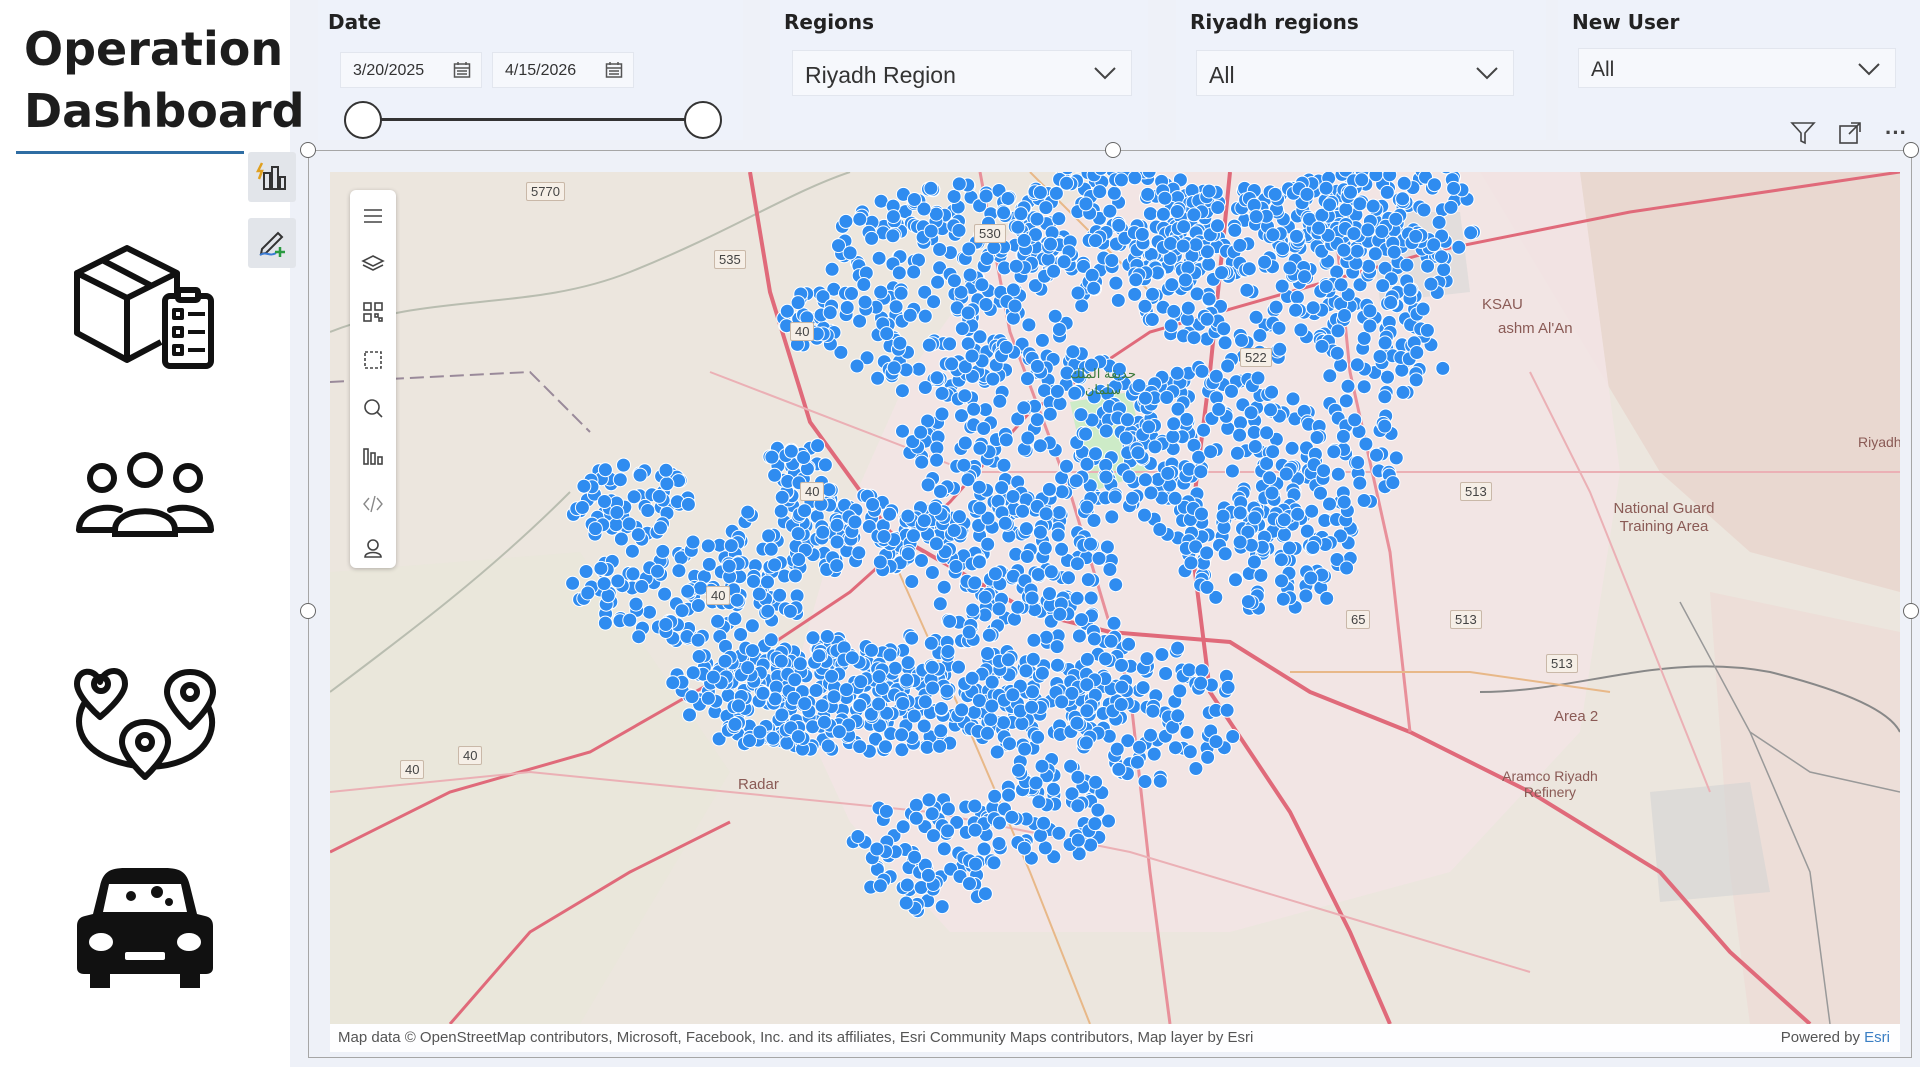  I want to click on bar-chart-lightning-icon, so click(272, 177).